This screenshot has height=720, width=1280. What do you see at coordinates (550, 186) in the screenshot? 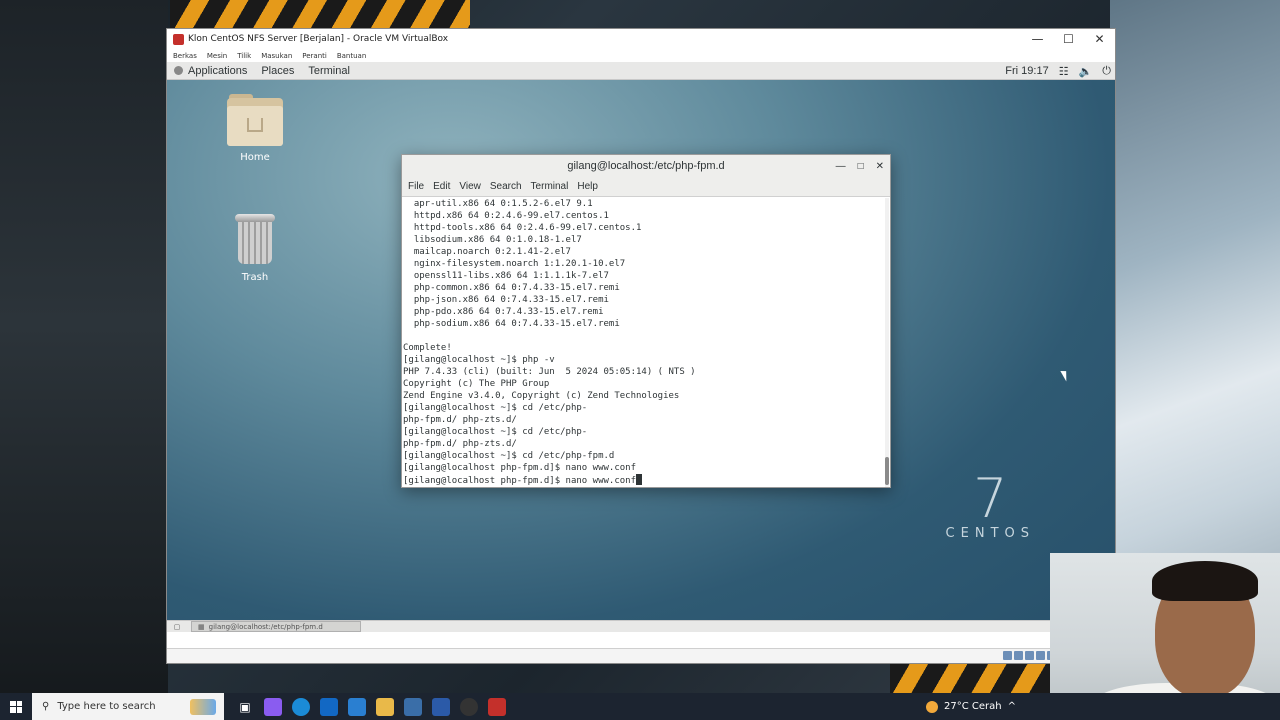
I see `terminal-menu-terminal: Terminal` at bounding box center [550, 186].